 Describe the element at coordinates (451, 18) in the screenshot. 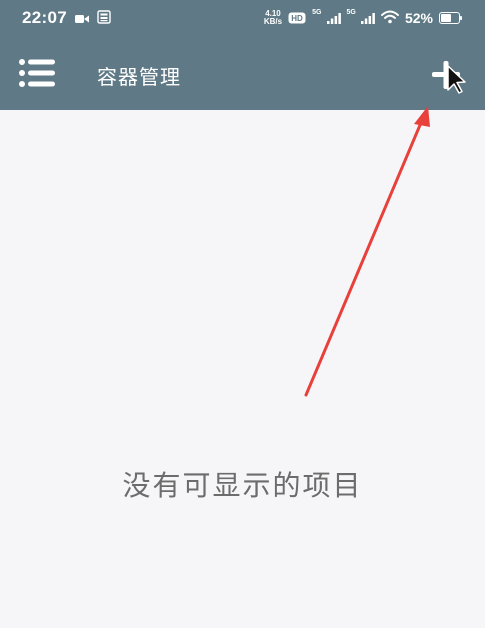

I see `battery-icon` at that location.